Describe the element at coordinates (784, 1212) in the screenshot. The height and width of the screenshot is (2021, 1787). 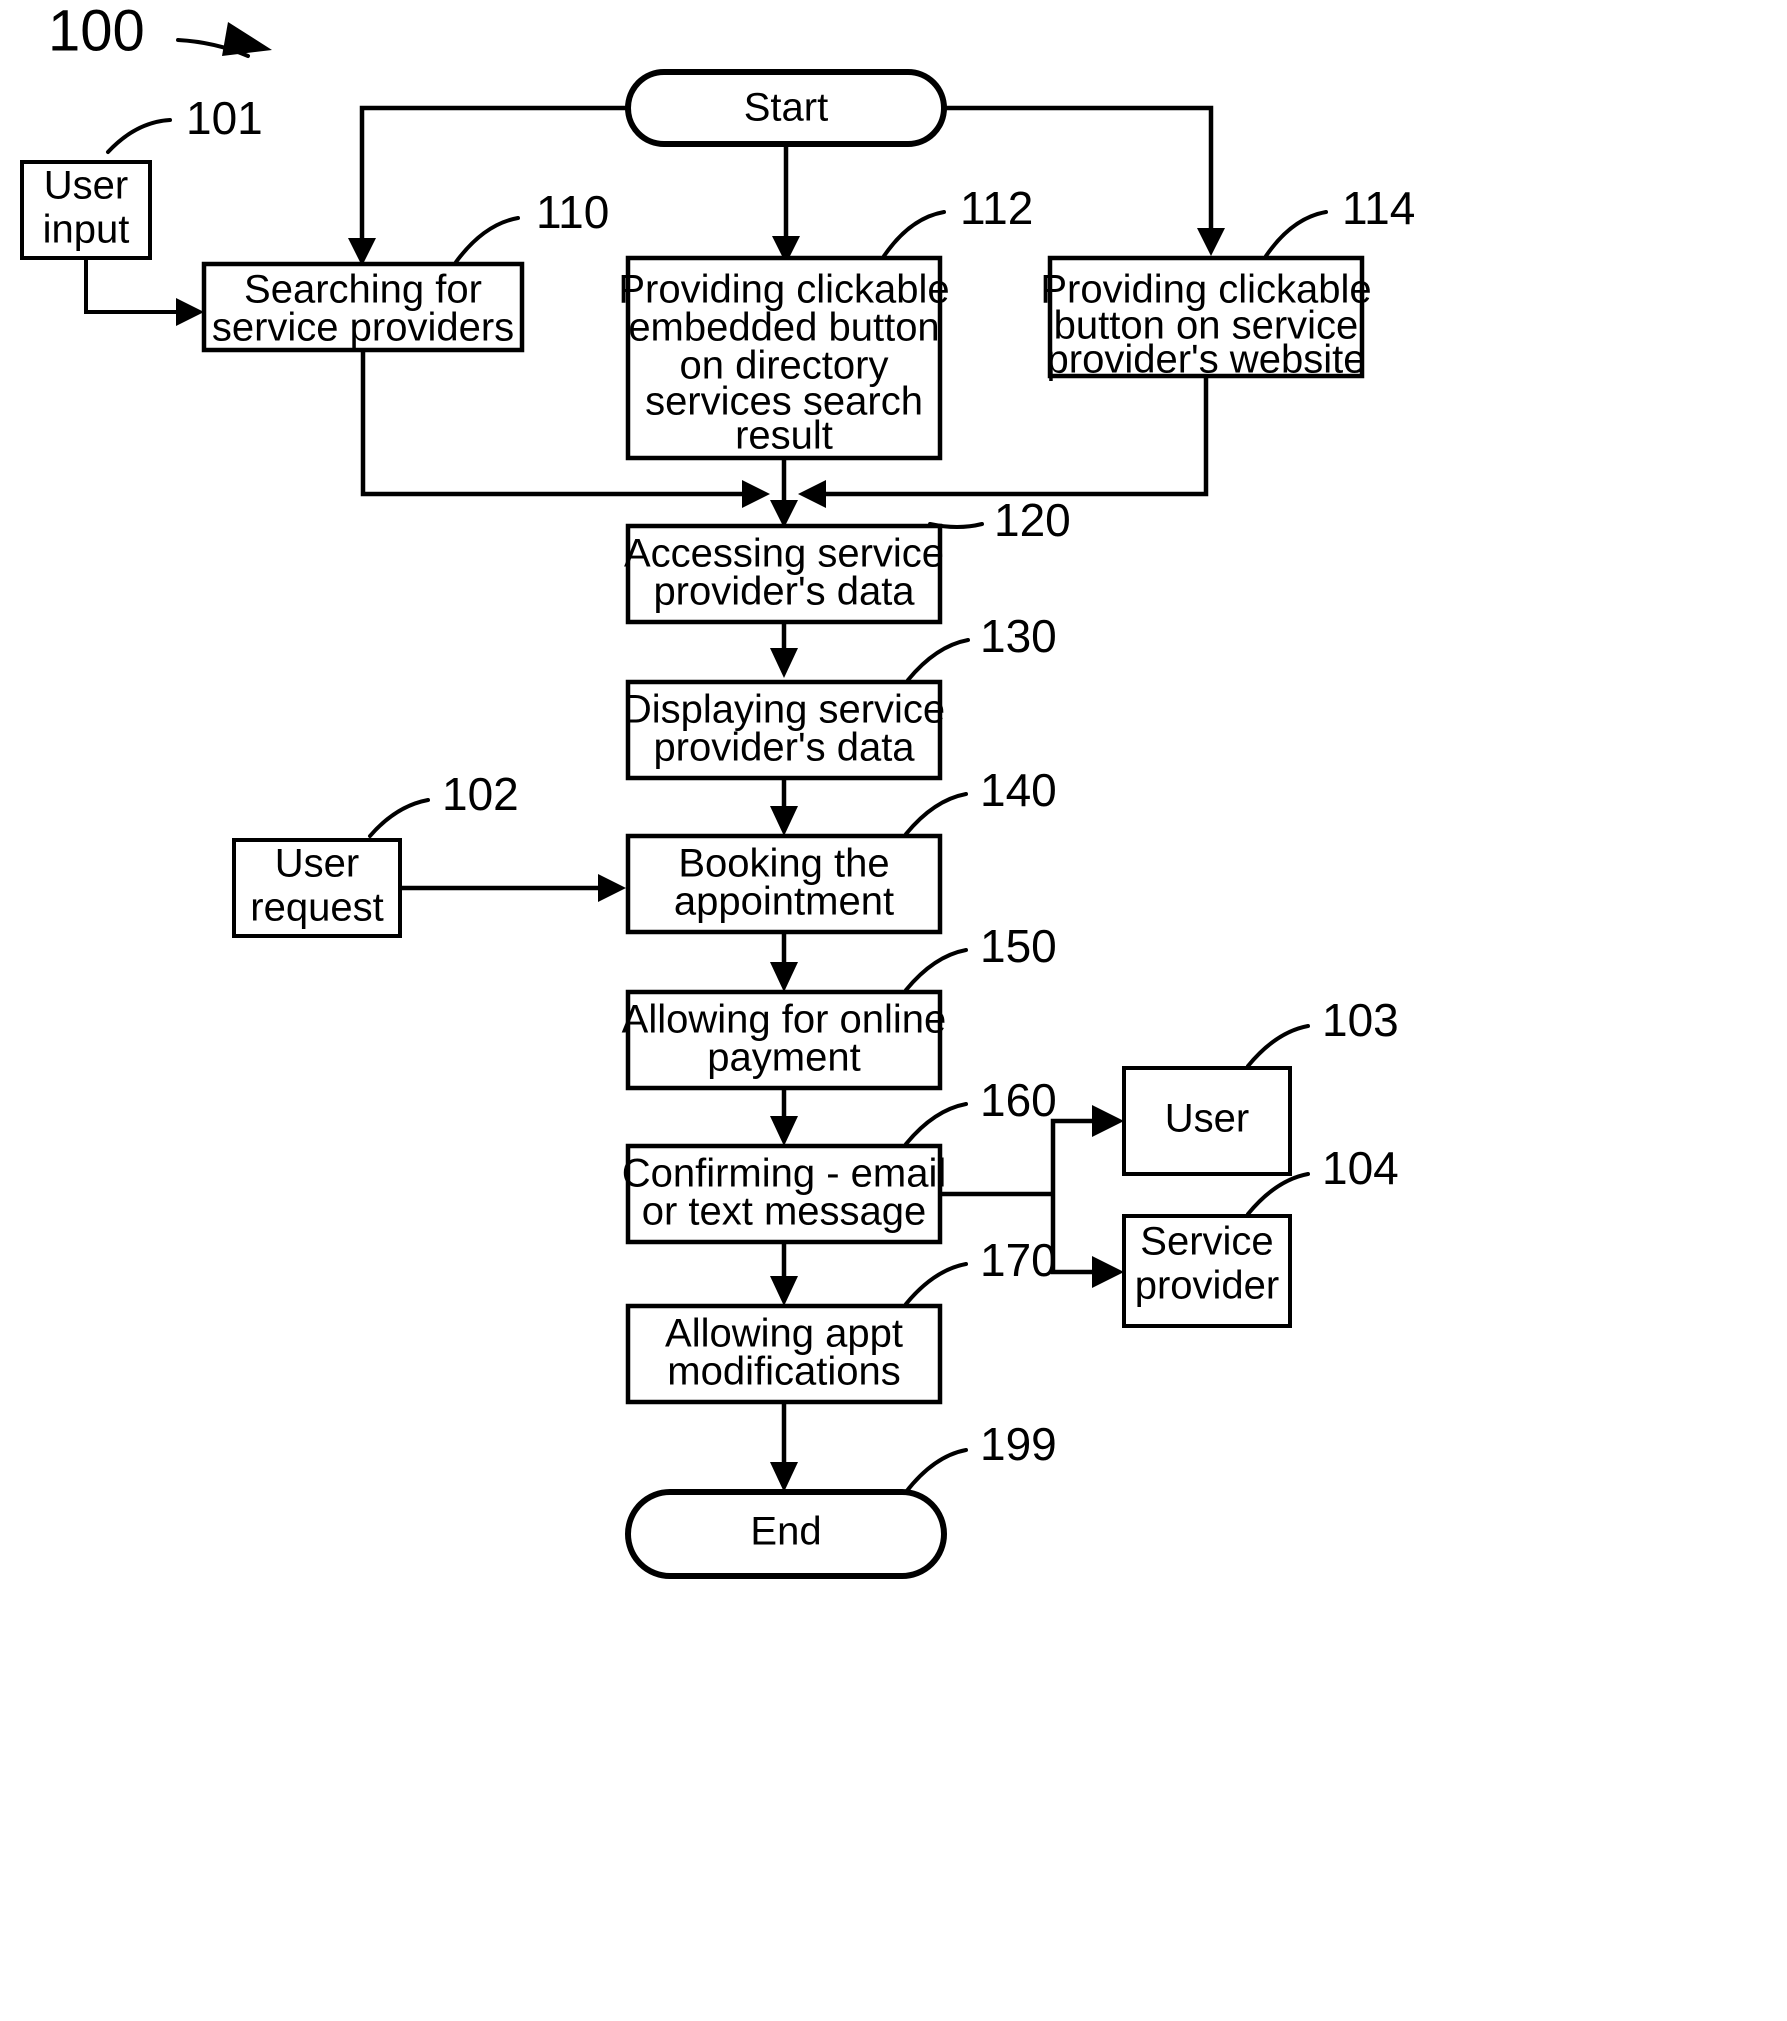
I see `confirming-line-2: or text message` at that location.